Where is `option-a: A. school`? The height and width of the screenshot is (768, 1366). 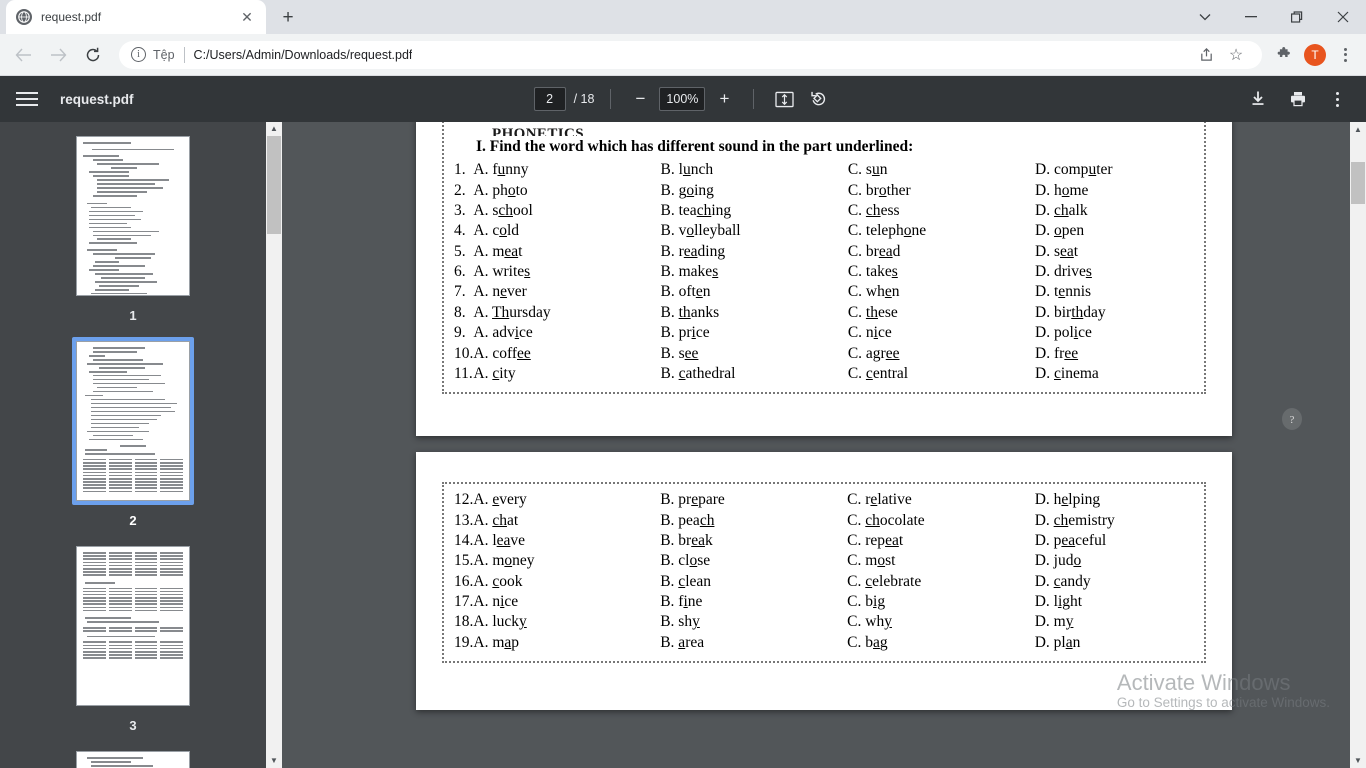
option-a: A. school is located at coordinates (503, 210).